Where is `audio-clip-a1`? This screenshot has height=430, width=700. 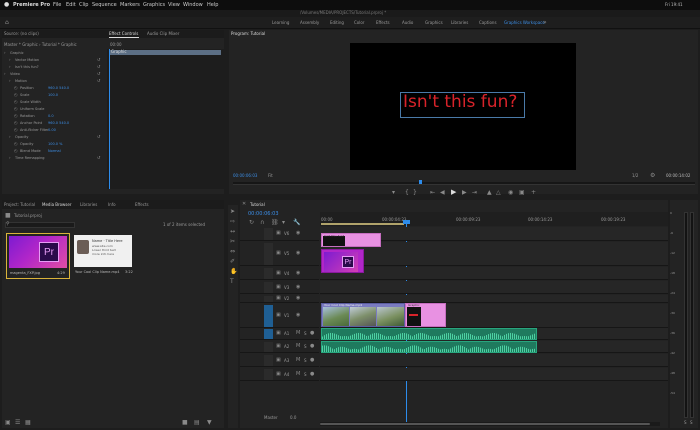
audio-clip-a1 is located at coordinates (429, 334).